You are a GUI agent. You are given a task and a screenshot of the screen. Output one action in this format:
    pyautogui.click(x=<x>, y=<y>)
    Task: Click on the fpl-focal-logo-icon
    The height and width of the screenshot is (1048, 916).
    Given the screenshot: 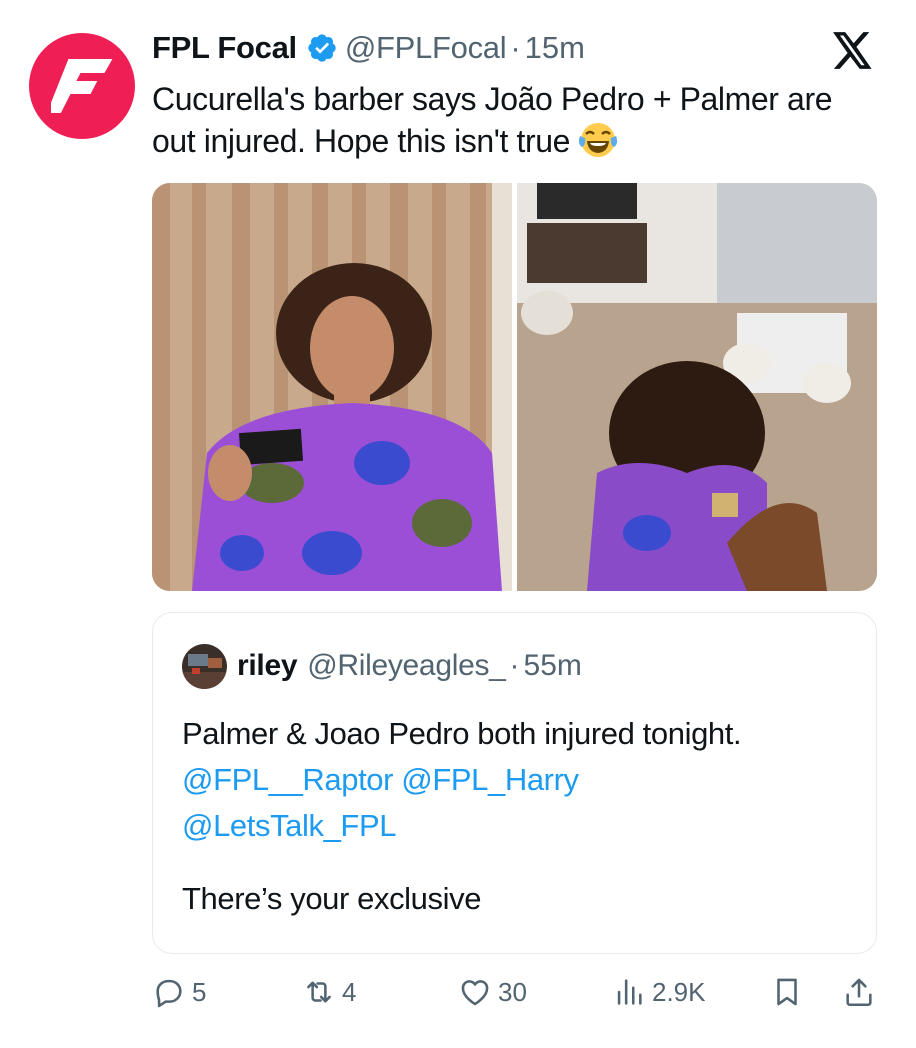 What is the action you would take?
    pyautogui.click(x=82, y=86)
    